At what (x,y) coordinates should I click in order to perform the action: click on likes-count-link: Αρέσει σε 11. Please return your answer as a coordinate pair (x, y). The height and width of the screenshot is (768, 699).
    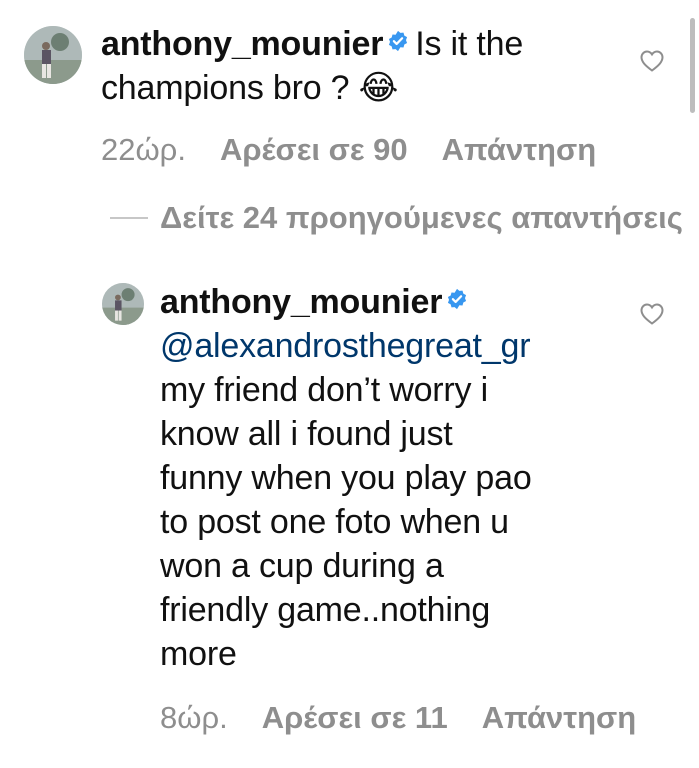
    Looking at the image, I should click on (355, 717).